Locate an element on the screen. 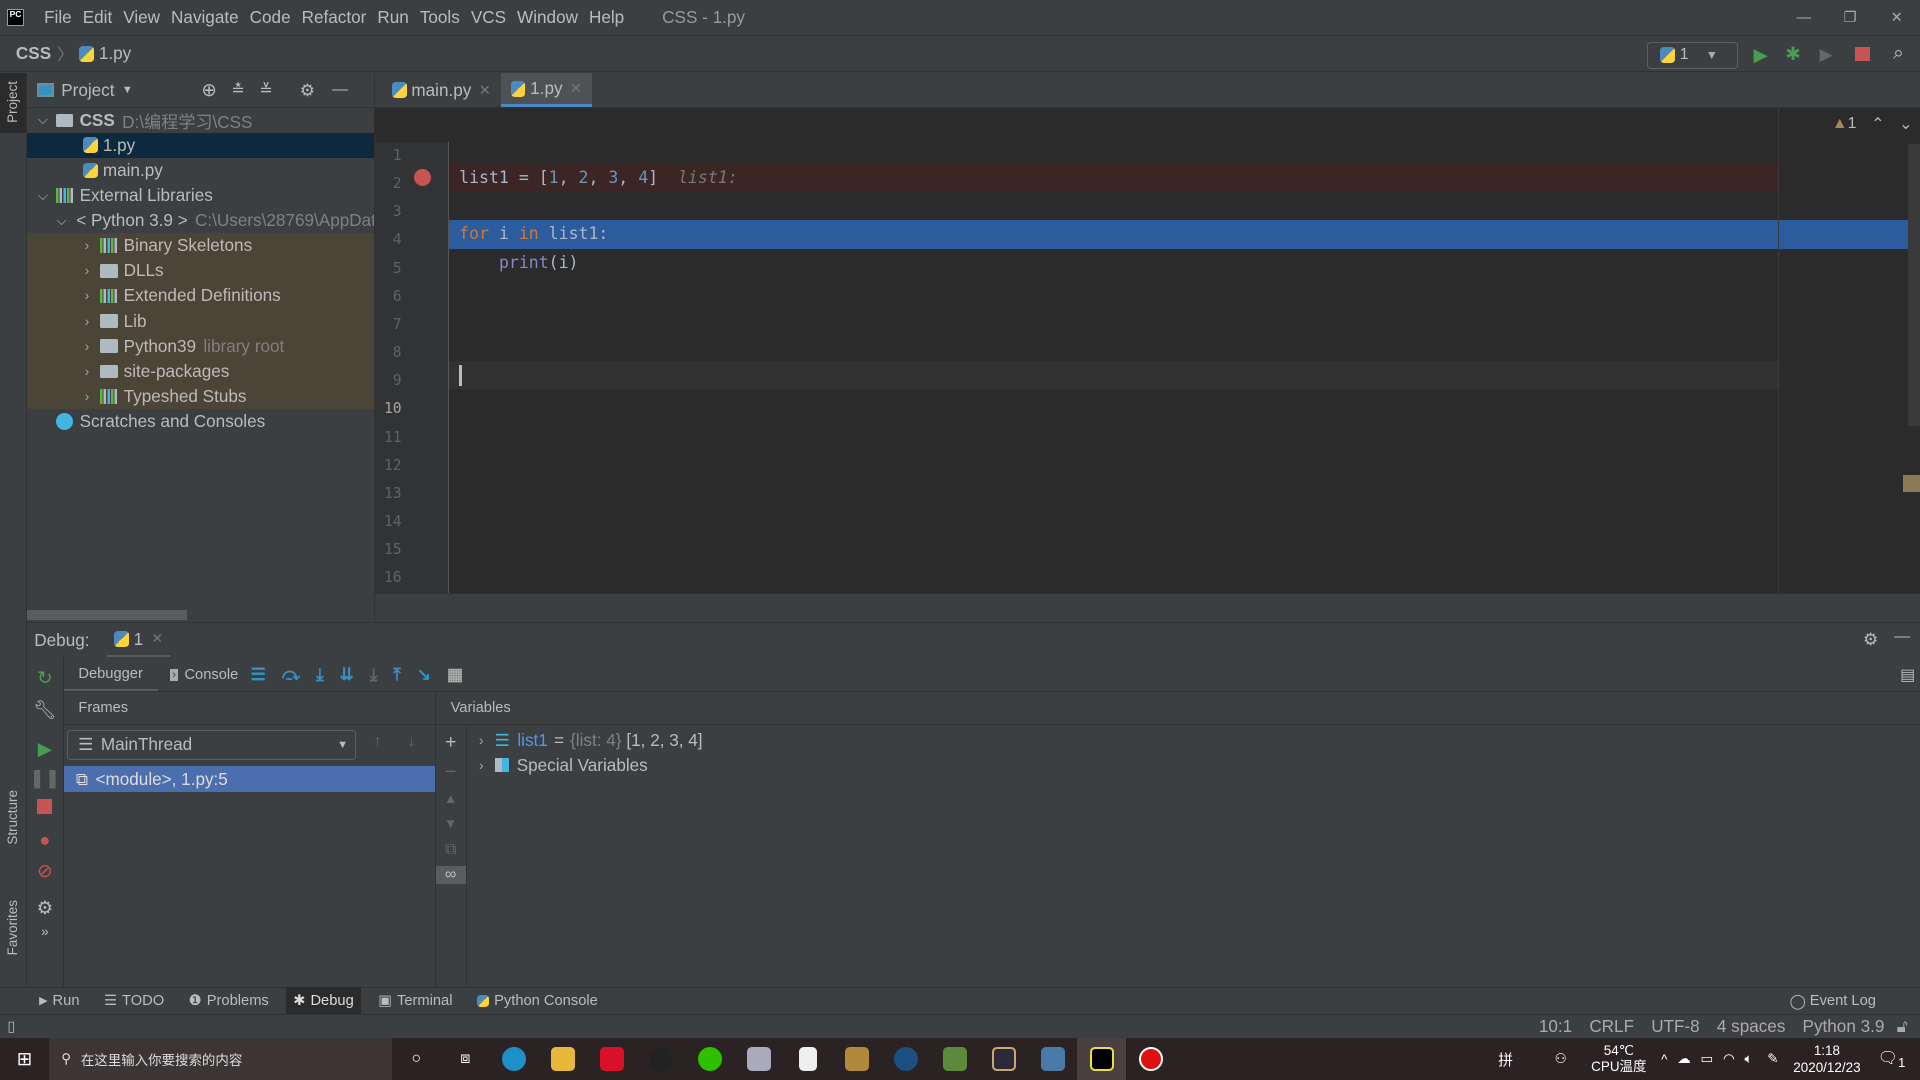  variable-row-special: › Special Variables is located at coordinates (560, 765).